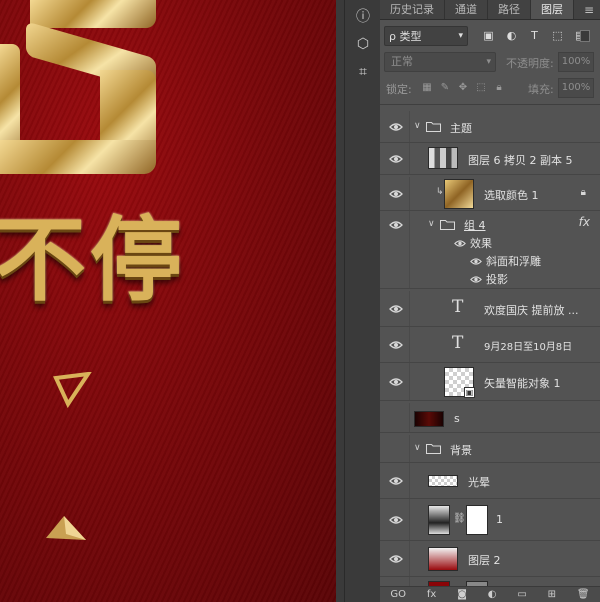 The height and width of the screenshot is (602, 600). I want to click on filter-toggle, so click(585, 36).